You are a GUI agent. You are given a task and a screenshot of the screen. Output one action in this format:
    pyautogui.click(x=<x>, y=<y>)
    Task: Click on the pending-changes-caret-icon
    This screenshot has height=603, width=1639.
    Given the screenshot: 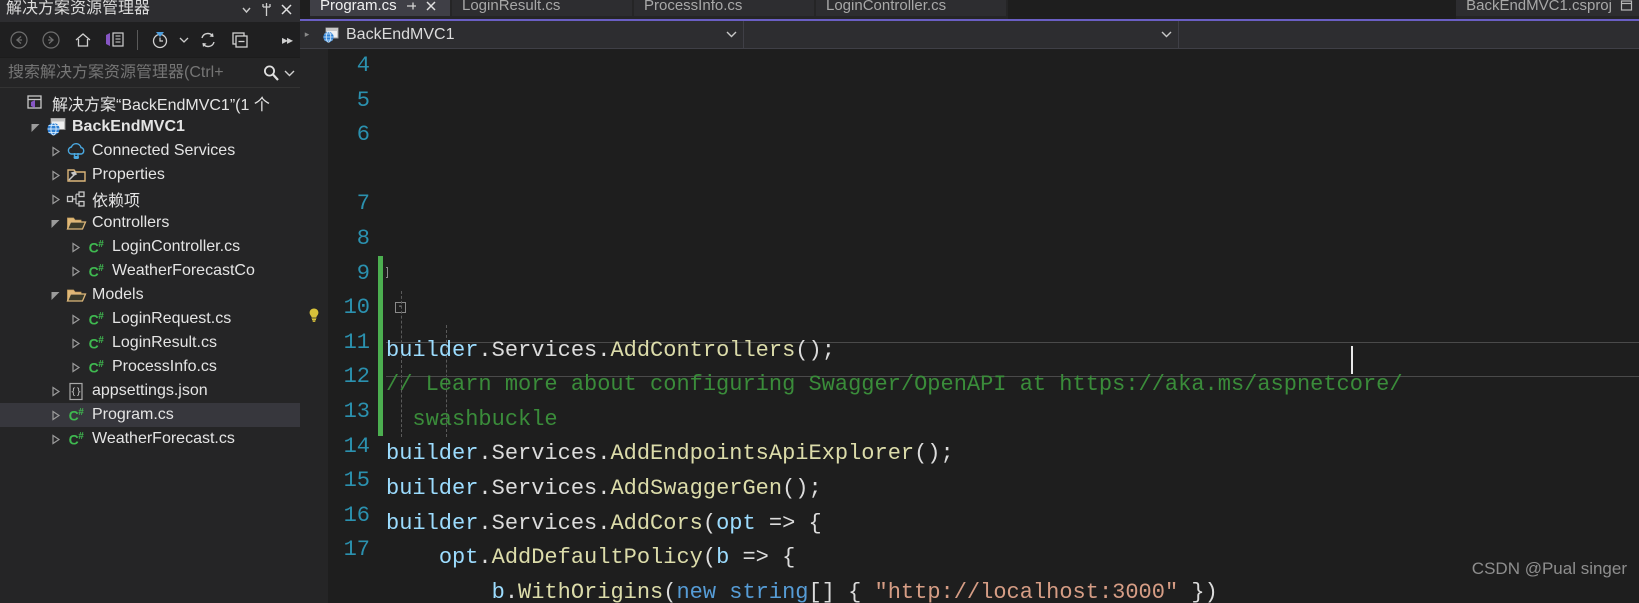 What is the action you would take?
    pyautogui.click(x=184, y=40)
    